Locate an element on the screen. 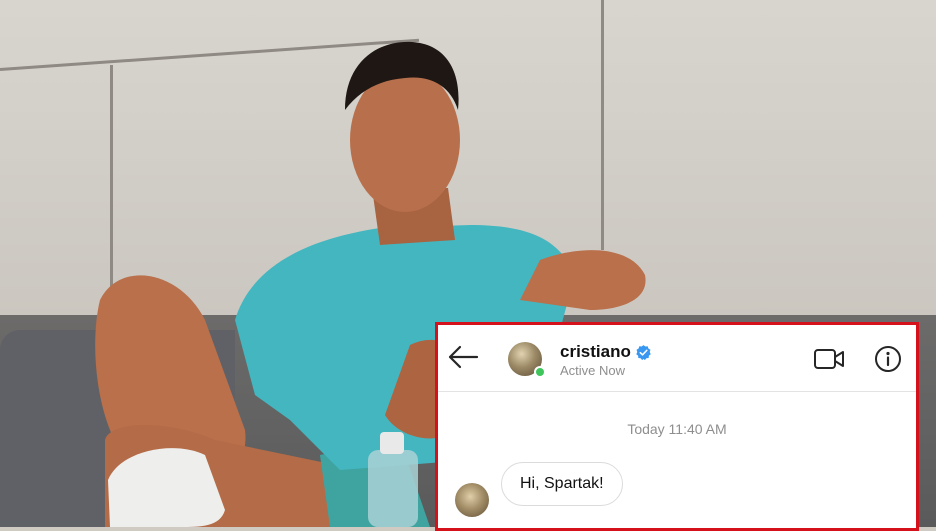  info-icon is located at coordinates (888, 359).